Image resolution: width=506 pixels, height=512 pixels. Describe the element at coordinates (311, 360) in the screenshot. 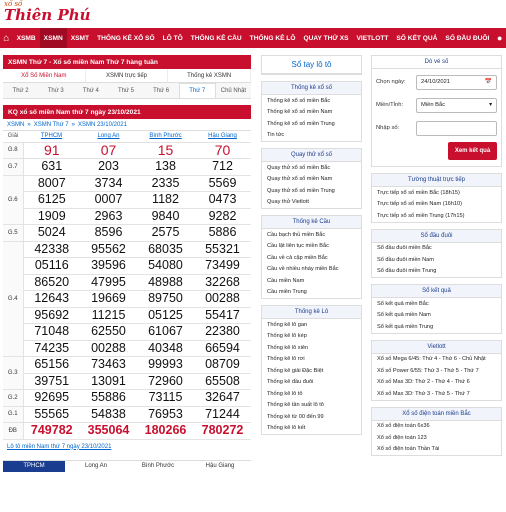

I see `sidebar-link: Thống kê lô rơi` at that location.